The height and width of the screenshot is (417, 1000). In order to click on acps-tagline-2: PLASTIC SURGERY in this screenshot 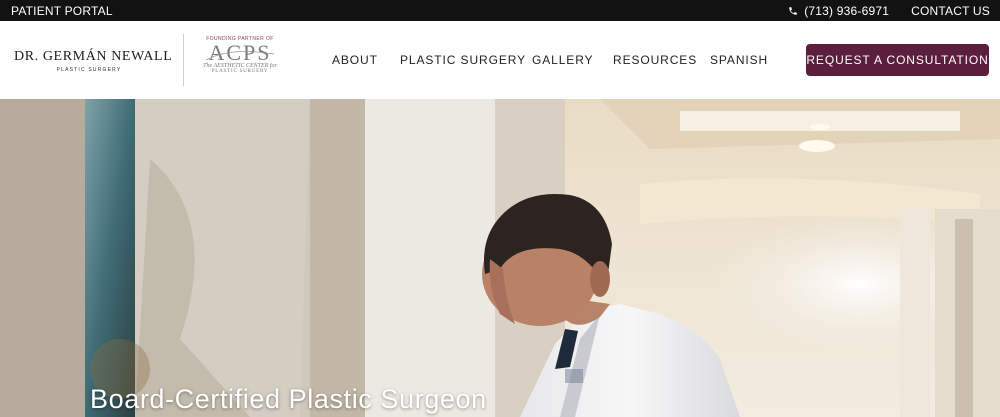, I will do `click(240, 71)`.